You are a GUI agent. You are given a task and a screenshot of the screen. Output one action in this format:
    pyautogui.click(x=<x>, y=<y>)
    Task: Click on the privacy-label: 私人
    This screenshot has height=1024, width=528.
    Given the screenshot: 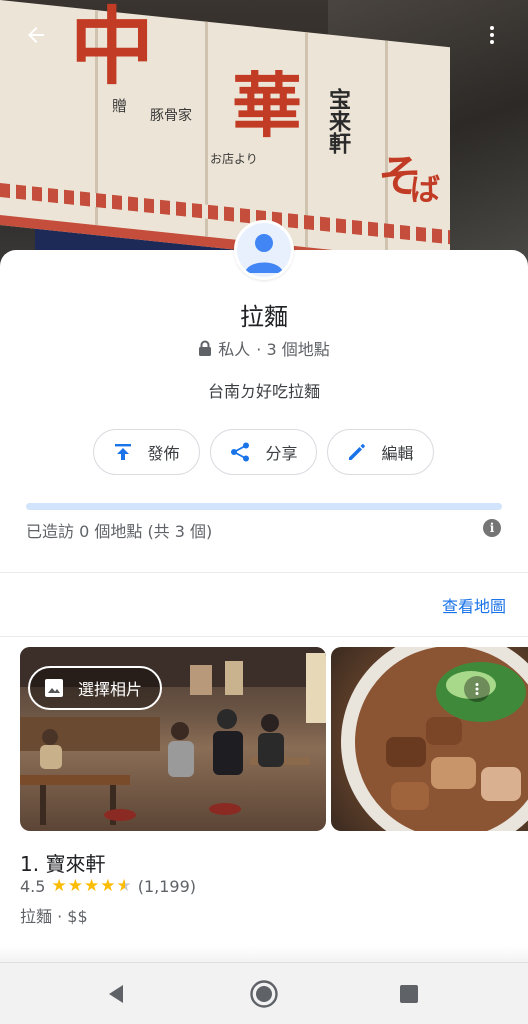 What is the action you would take?
    pyautogui.click(x=234, y=349)
    